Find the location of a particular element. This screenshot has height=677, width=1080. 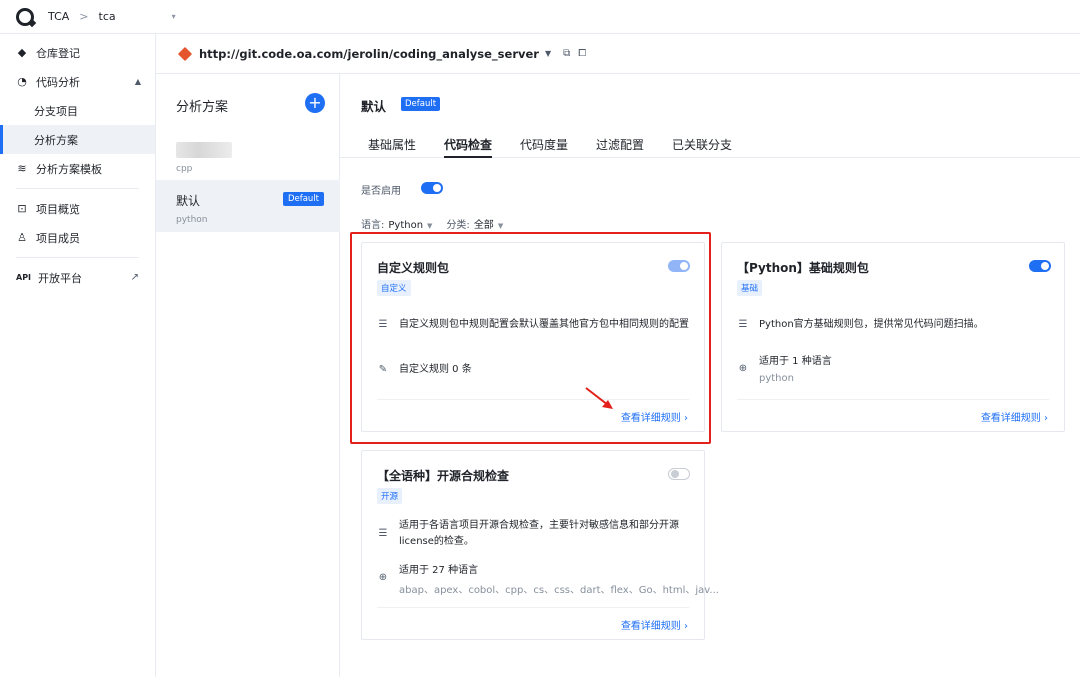

tab-bar: 基础属性 代码检查 代码度量 过滤配置 已关联分支 is located at coordinates (710, 145).